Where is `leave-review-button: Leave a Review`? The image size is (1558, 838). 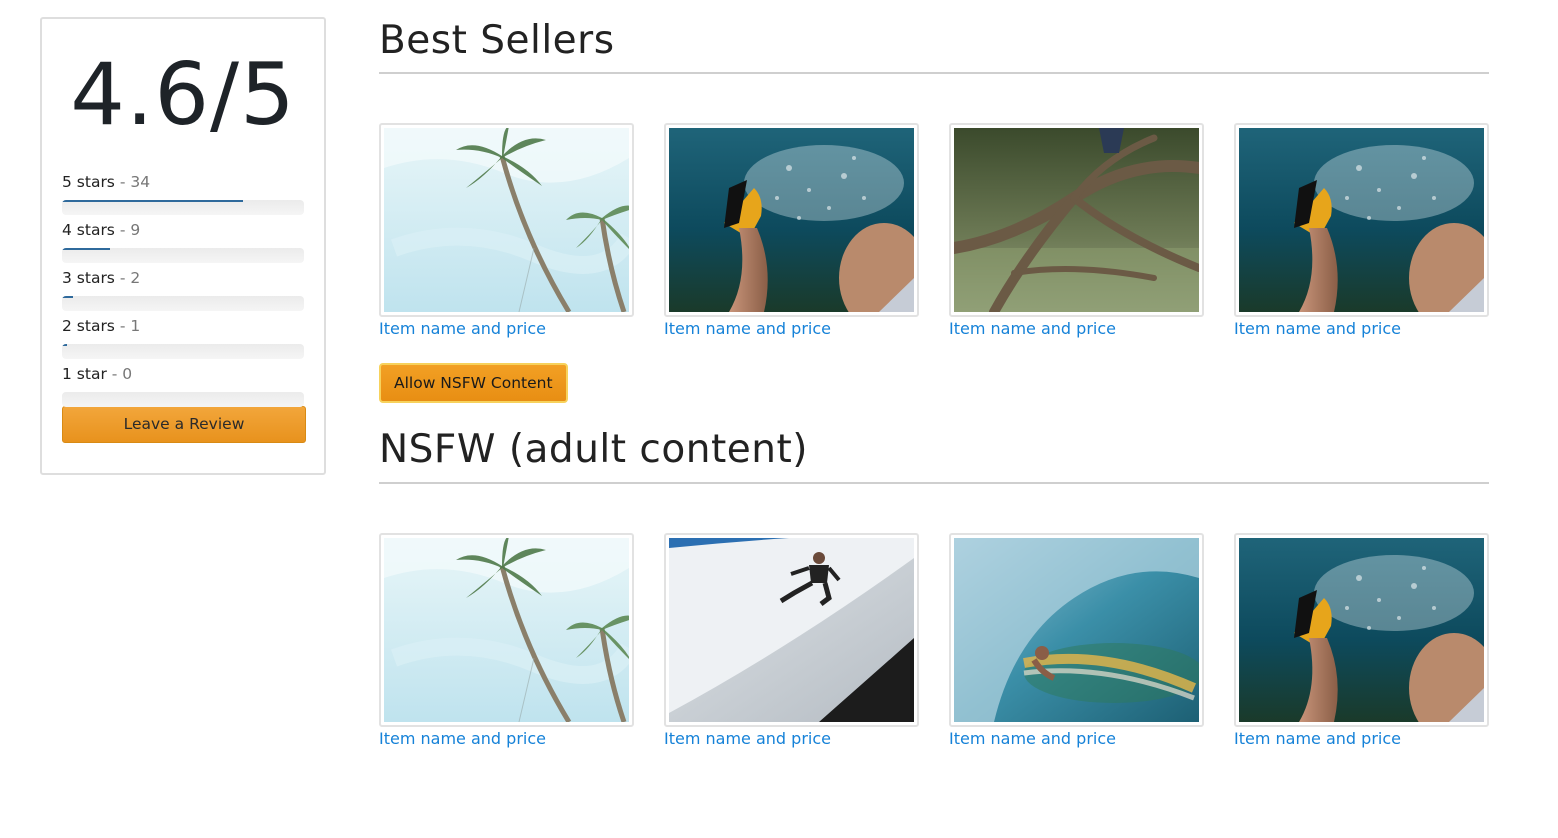 leave-review-button: Leave a Review is located at coordinates (184, 424).